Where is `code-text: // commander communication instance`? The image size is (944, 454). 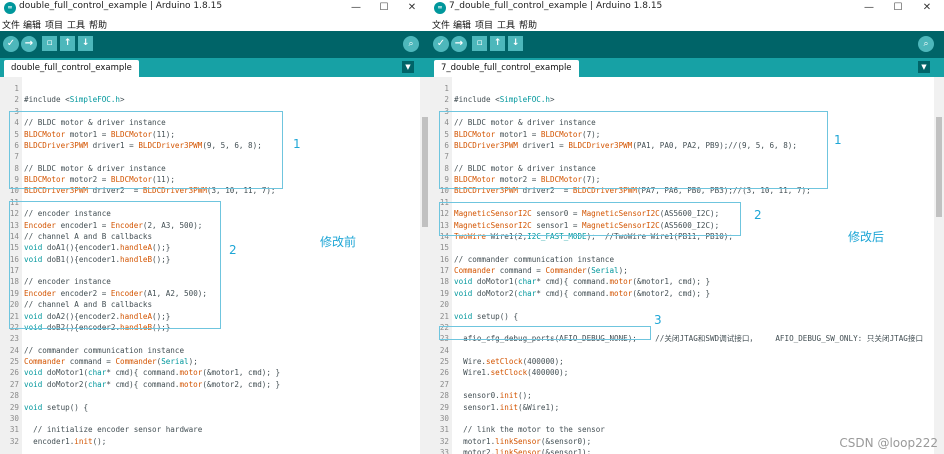 code-text: // commander communication instance is located at coordinates (534, 259).